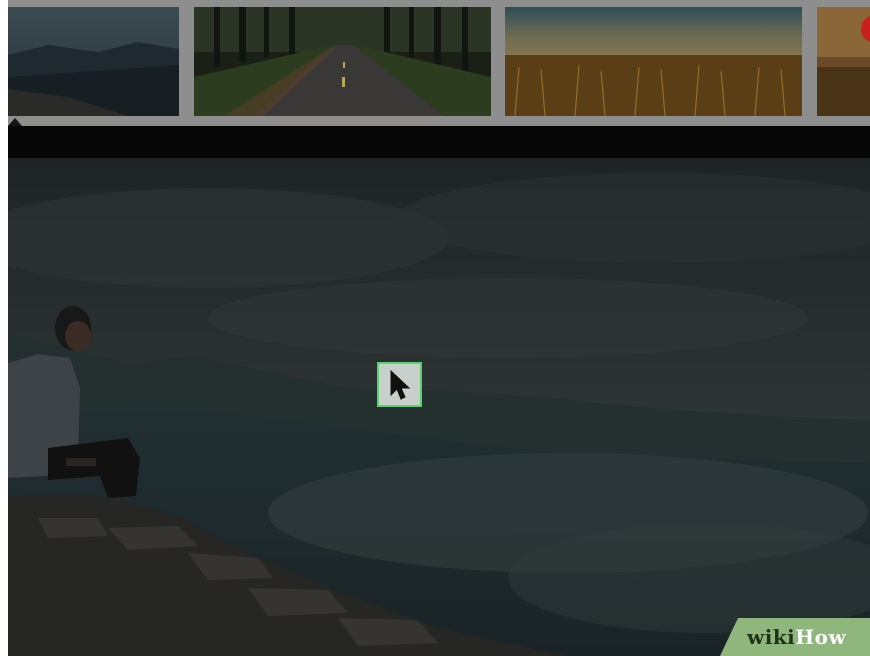 The image size is (870, 656). Describe the element at coordinates (342, 61) in the screenshot. I see `thumbnail-forest-road` at that location.